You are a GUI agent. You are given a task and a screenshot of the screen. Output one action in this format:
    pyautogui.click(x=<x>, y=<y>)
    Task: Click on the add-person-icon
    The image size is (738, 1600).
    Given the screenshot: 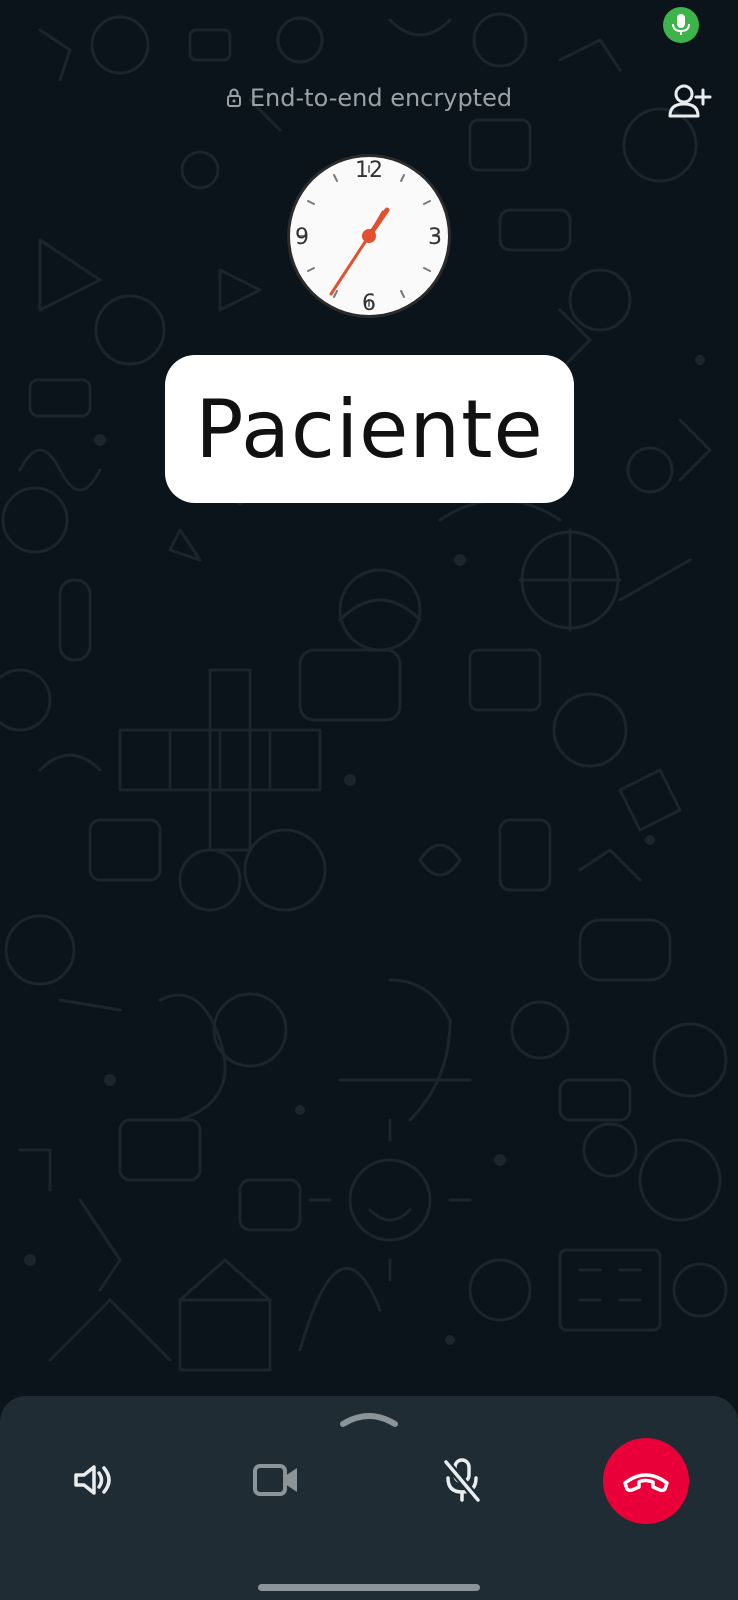 What is the action you would take?
    pyautogui.click(x=690, y=101)
    